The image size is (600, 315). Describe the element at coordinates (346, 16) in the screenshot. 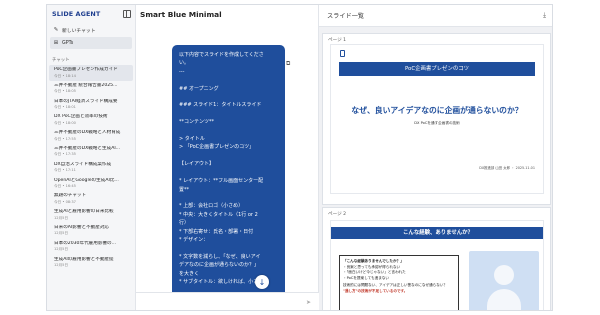

I see `slide-panel-title: スライド一覧` at that location.